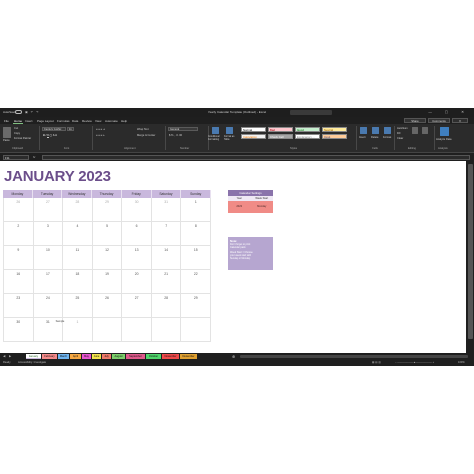  What do you see at coordinates (107, 282) in the screenshot?
I see `calendar-day-cell: 19` at bounding box center [107, 282].